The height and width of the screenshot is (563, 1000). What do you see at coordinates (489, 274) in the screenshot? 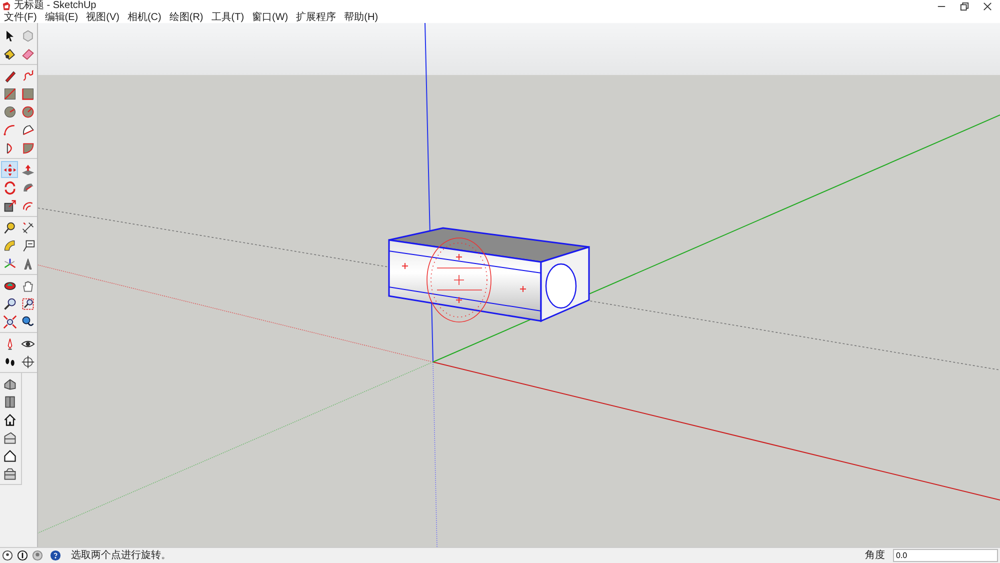
I see `model-drawing` at bounding box center [489, 274].